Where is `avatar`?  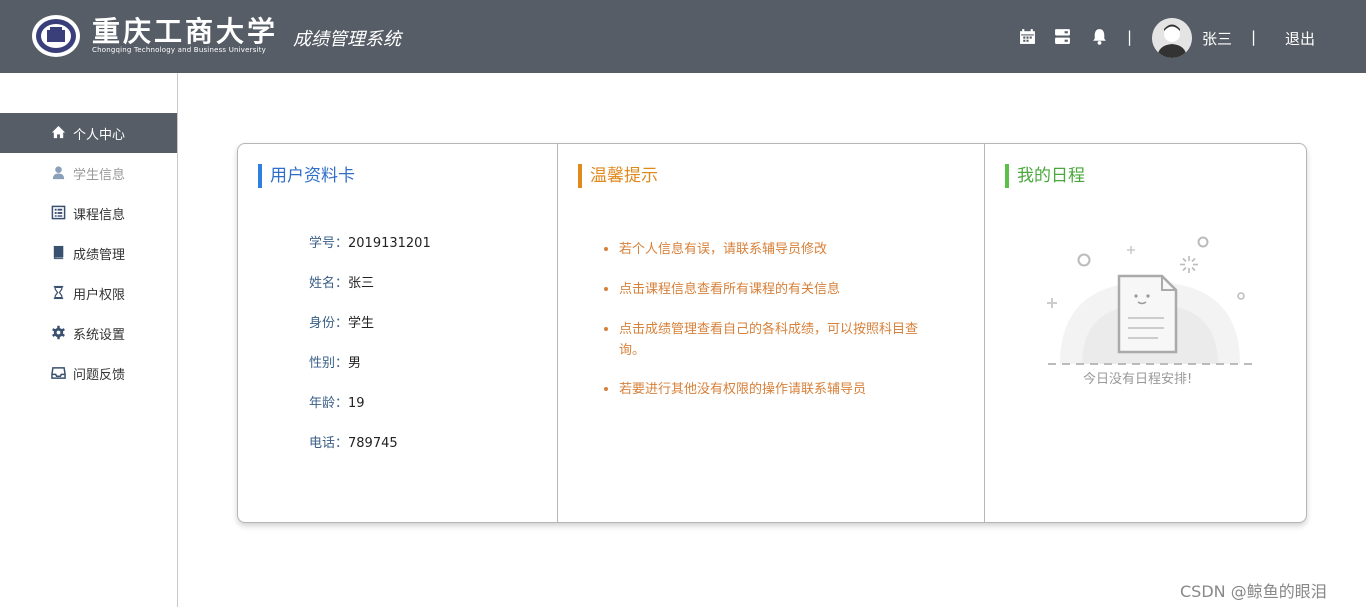 avatar is located at coordinates (1172, 38).